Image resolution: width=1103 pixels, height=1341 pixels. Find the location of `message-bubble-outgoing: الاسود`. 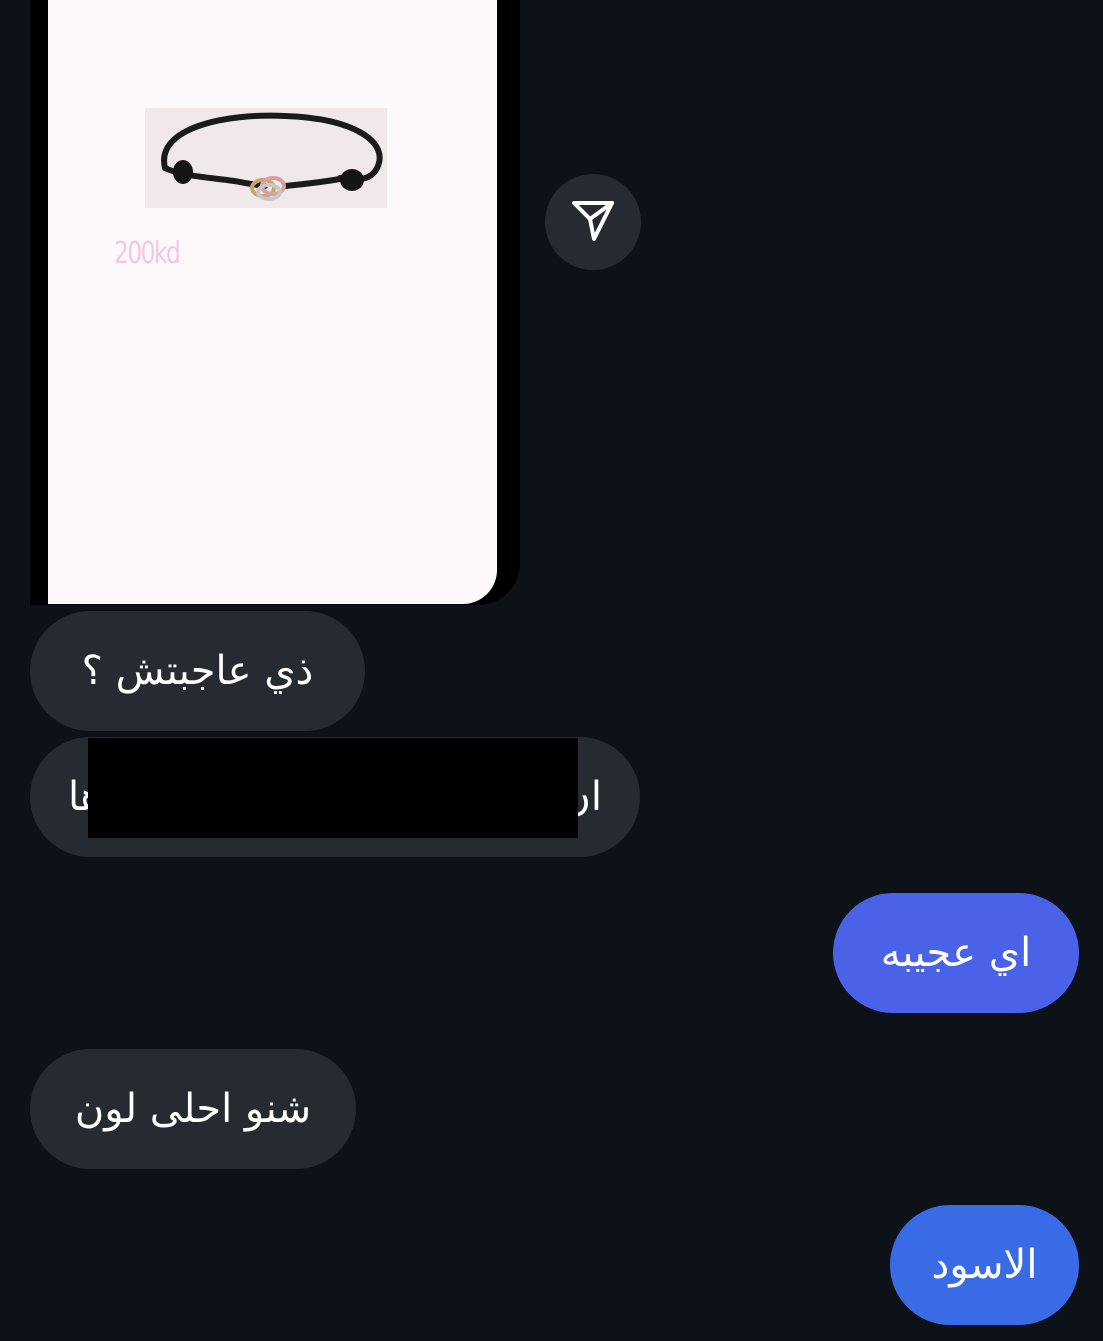

message-bubble-outgoing: الاسود is located at coordinates (984, 1265).